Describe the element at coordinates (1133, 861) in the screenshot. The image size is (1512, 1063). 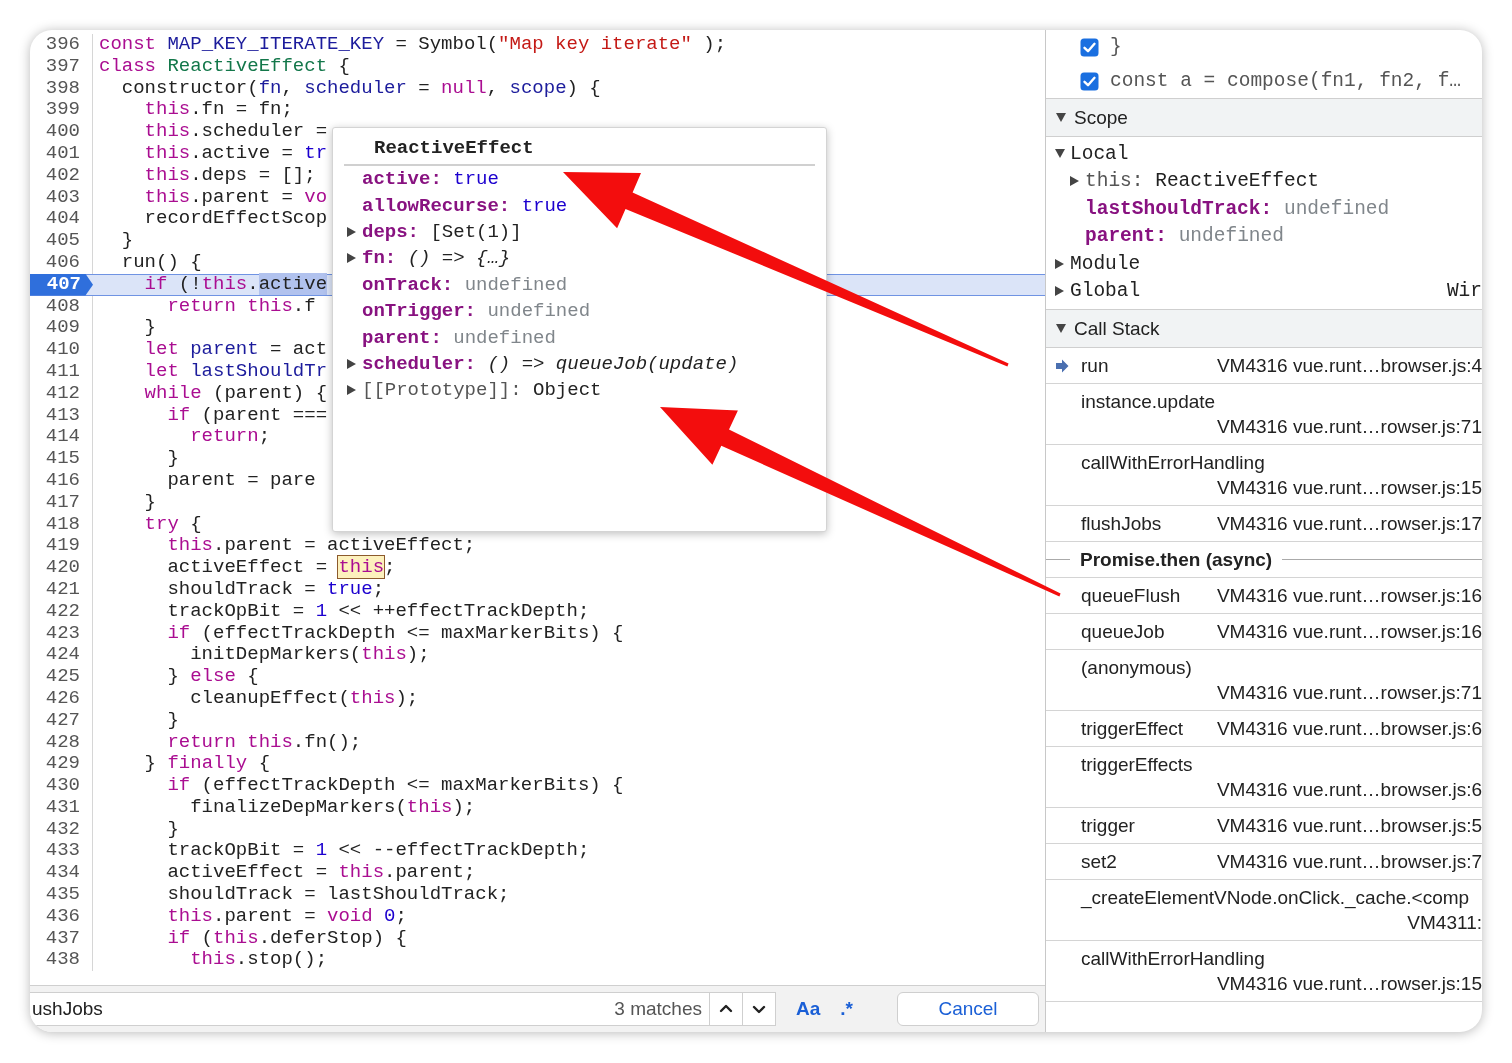
I see `function-name: set2` at that location.